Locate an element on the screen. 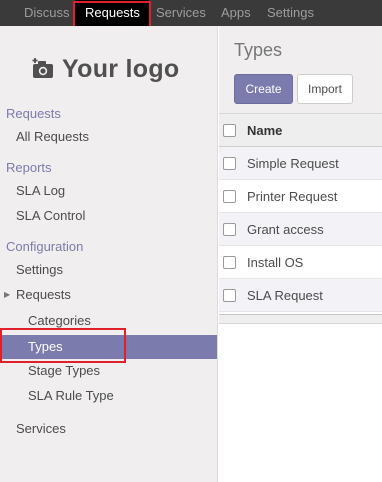 This screenshot has height=482, width=382. sidebar-item-requests-config: Requests is located at coordinates (43, 295).